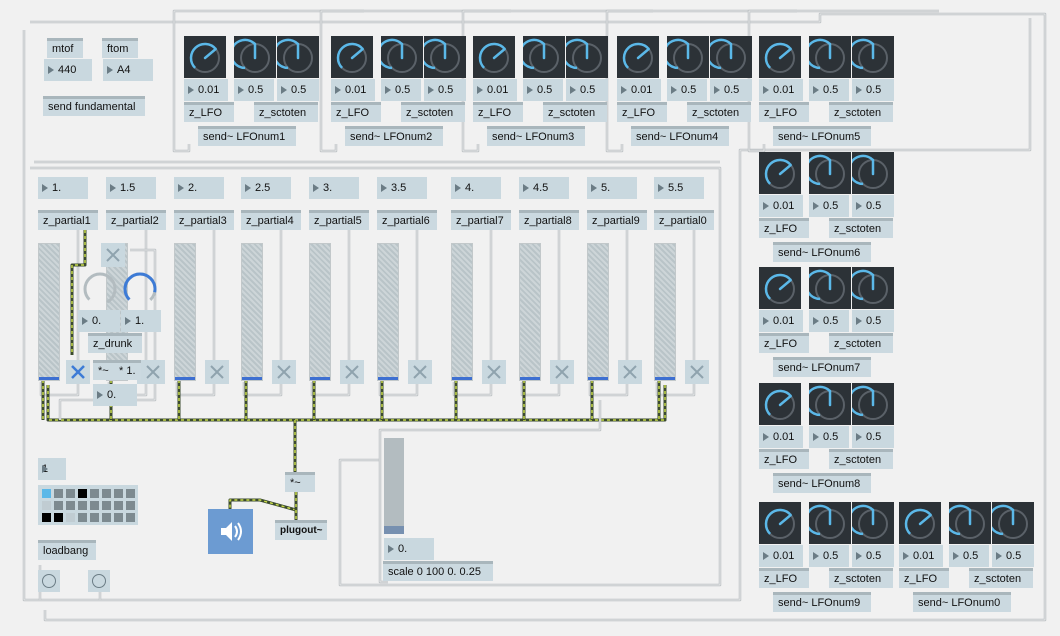 This screenshot has width=1060, height=636. Describe the element at coordinates (962, 602) in the screenshot. I see `send-lfo-object: send~ LFOnum0` at that location.